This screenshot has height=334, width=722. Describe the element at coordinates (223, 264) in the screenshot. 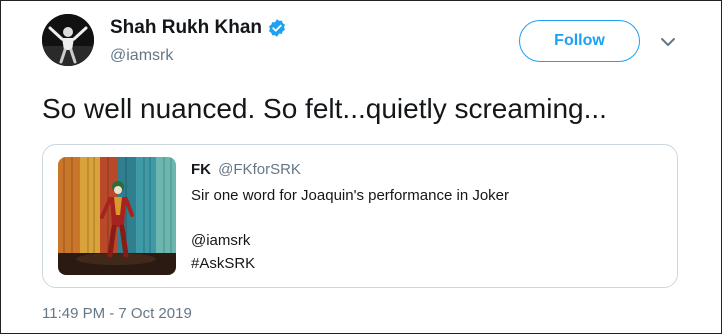

I see `quoted-tweet-hashtag: #AskSRK` at that location.